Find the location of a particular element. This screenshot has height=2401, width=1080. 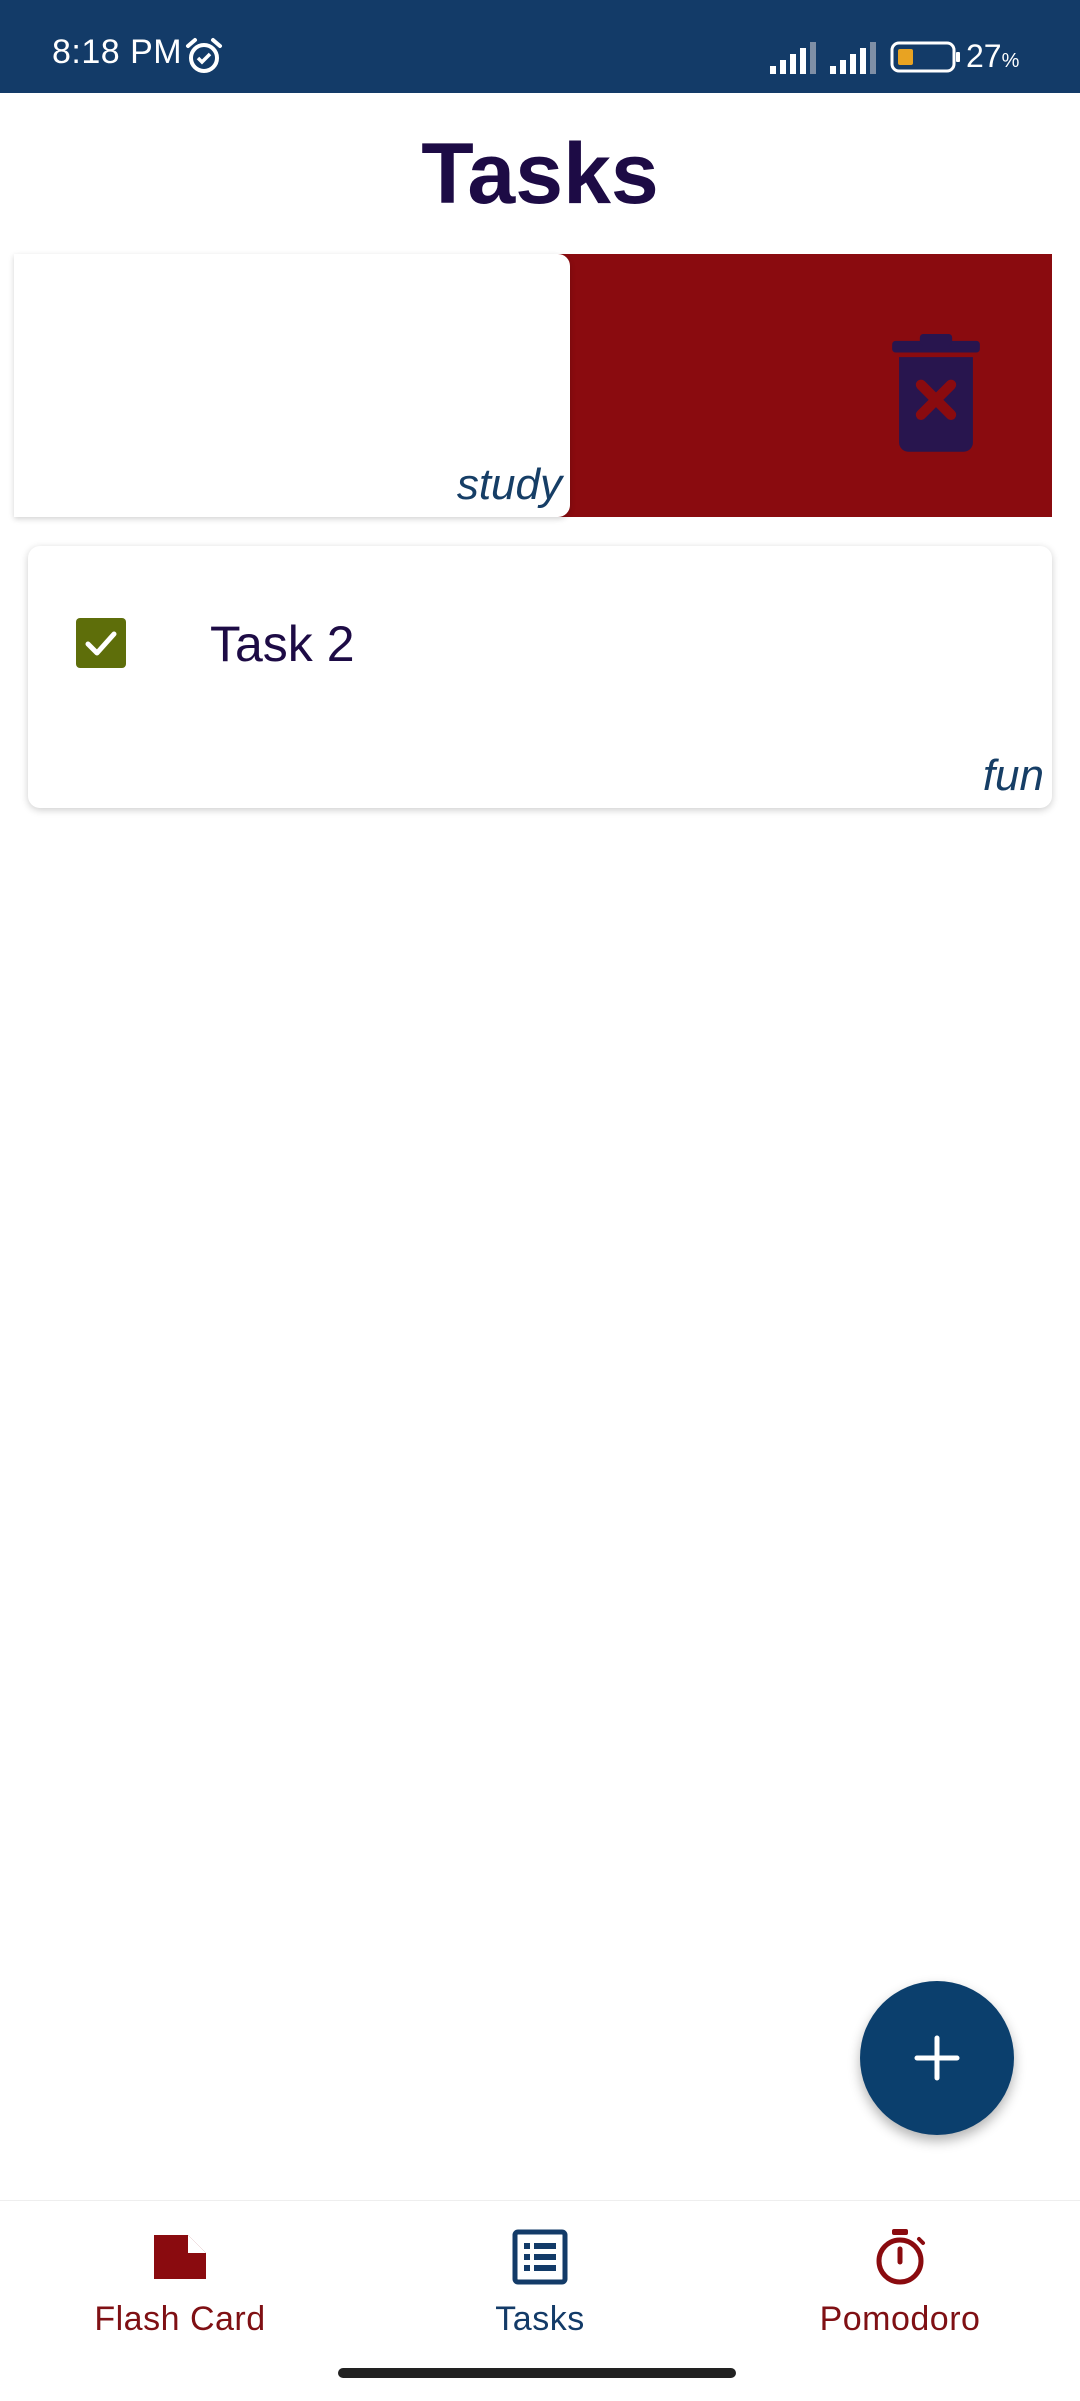

swiped-task-row: study is located at coordinates (533, 385).